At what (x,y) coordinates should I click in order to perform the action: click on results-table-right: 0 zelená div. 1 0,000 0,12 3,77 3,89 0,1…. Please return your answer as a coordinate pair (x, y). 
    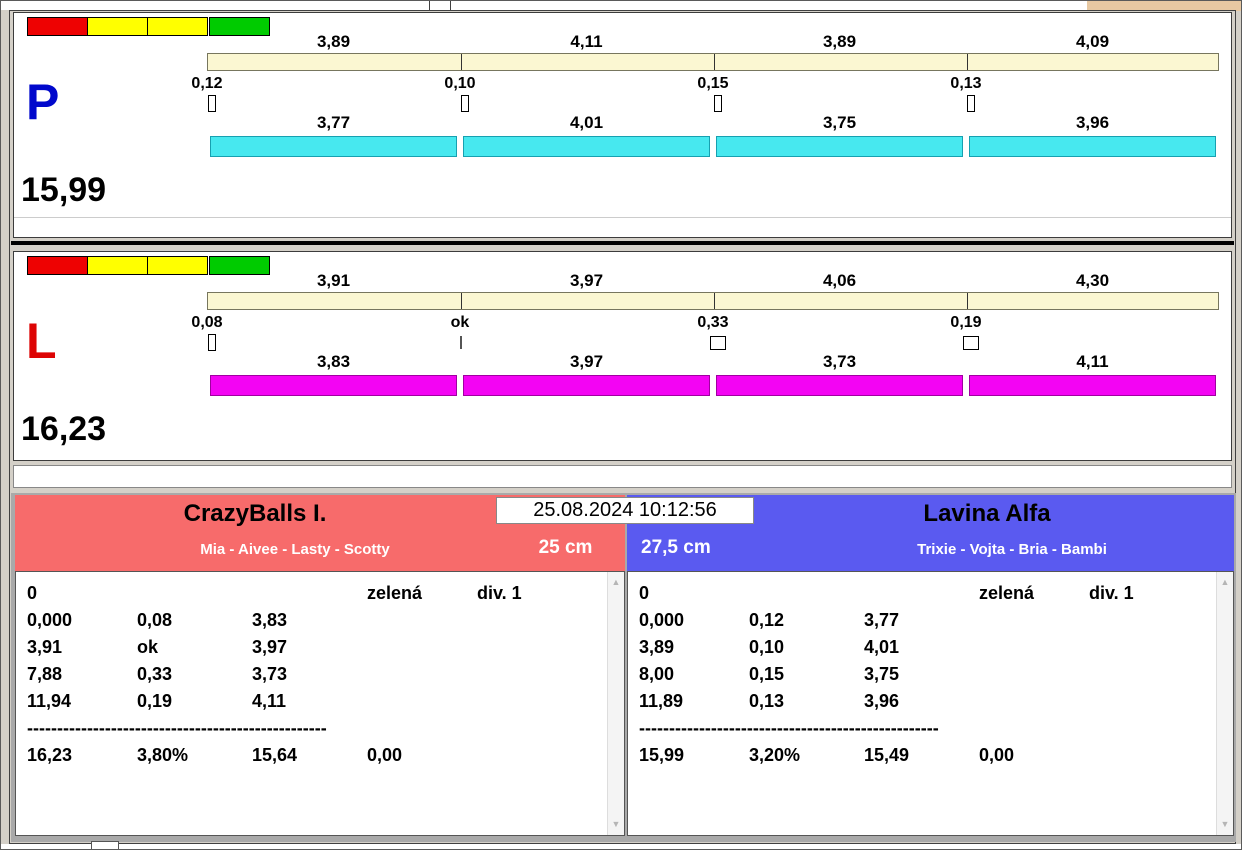
    Looking at the image, I should click on (930, 670).